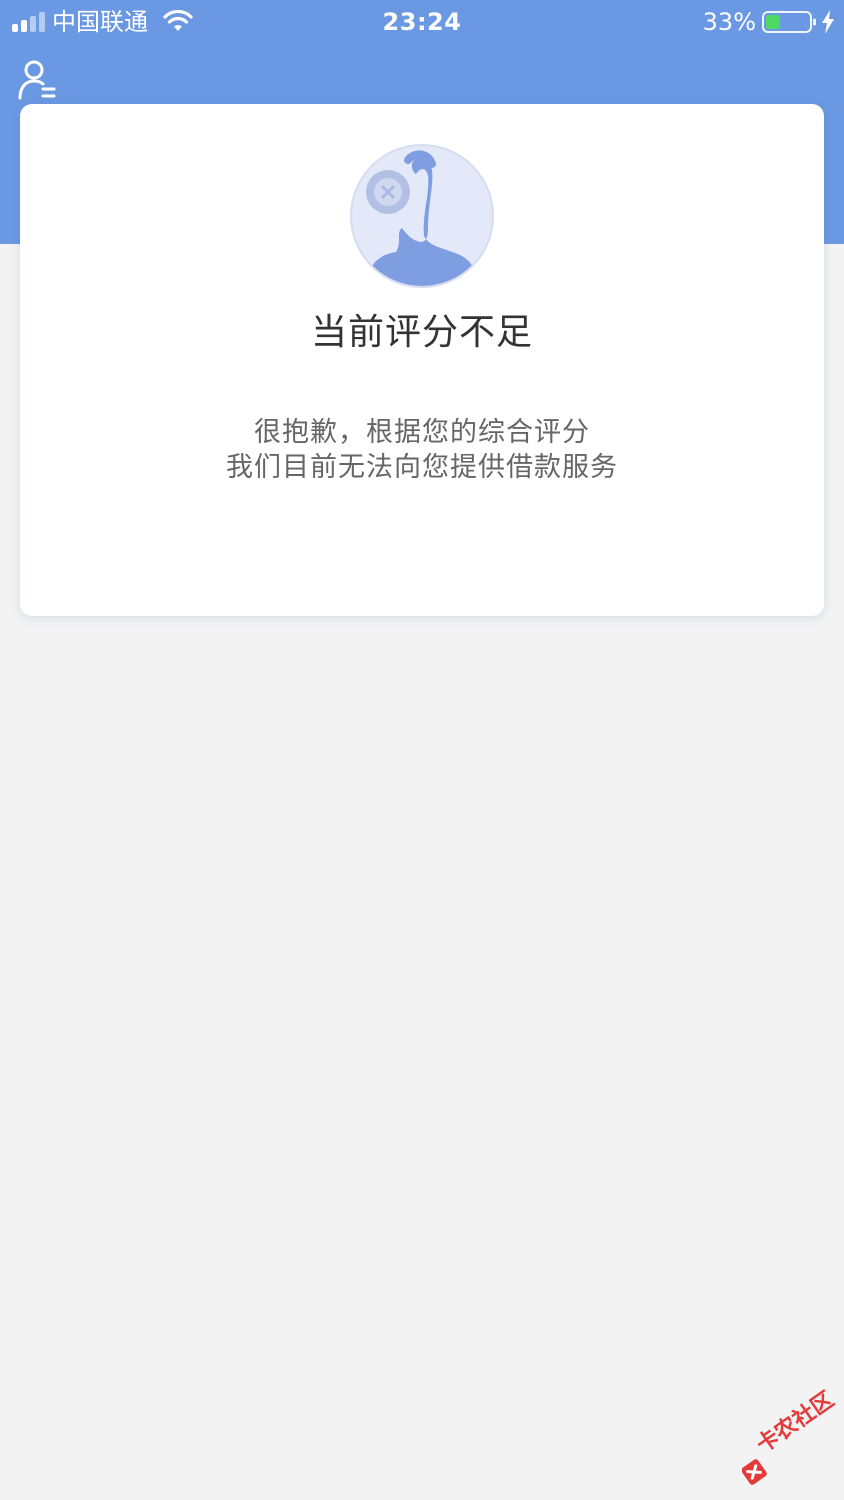 The height and width of the screenshot is (1500, 844). Describe the element at coordinates (789, 22) in the screenshot. I see `battery-icon` at that location.